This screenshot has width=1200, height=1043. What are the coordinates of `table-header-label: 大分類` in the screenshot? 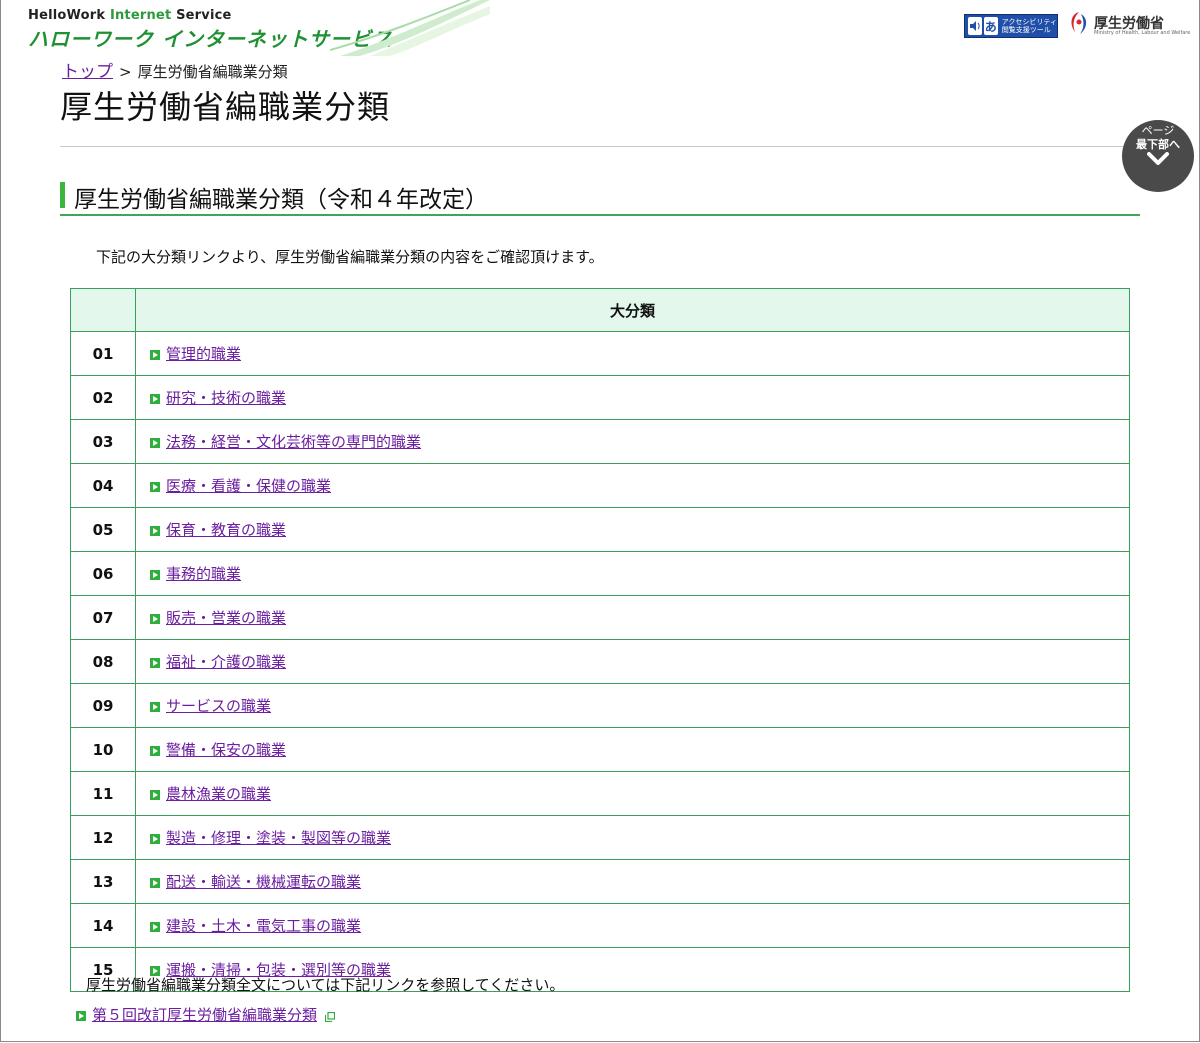 It's located at (632, 310).